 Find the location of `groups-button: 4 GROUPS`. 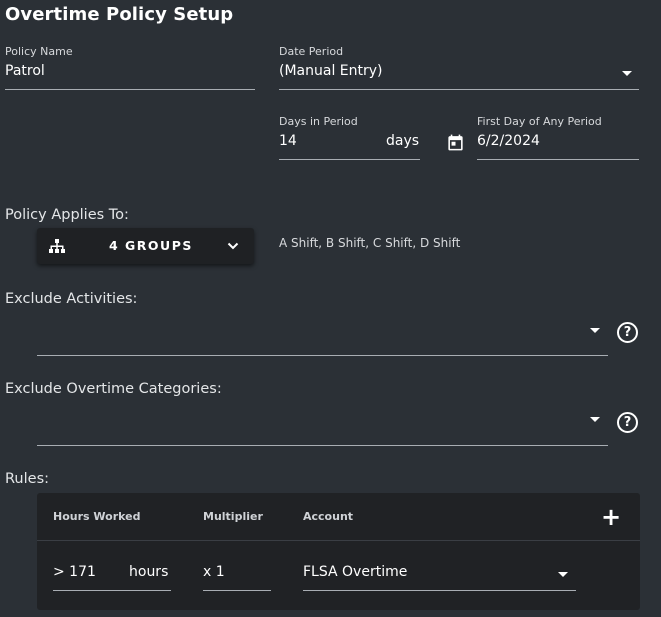

groups-button: 4 GROUPS is located at coordinates (145, 246).